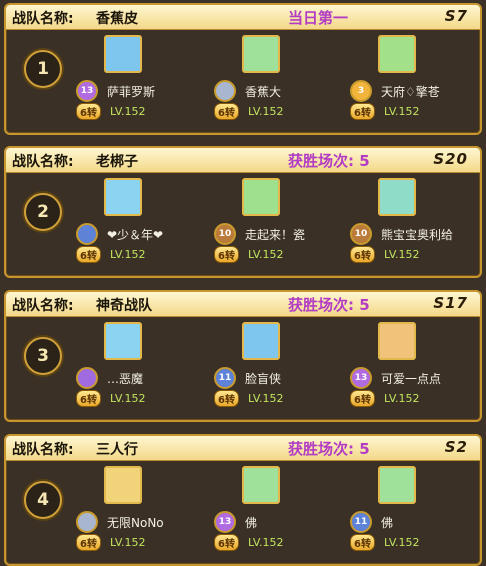 This screenshot has width=486, height=566. I want to click on player-name: 香蕉大, so click(263, 92).